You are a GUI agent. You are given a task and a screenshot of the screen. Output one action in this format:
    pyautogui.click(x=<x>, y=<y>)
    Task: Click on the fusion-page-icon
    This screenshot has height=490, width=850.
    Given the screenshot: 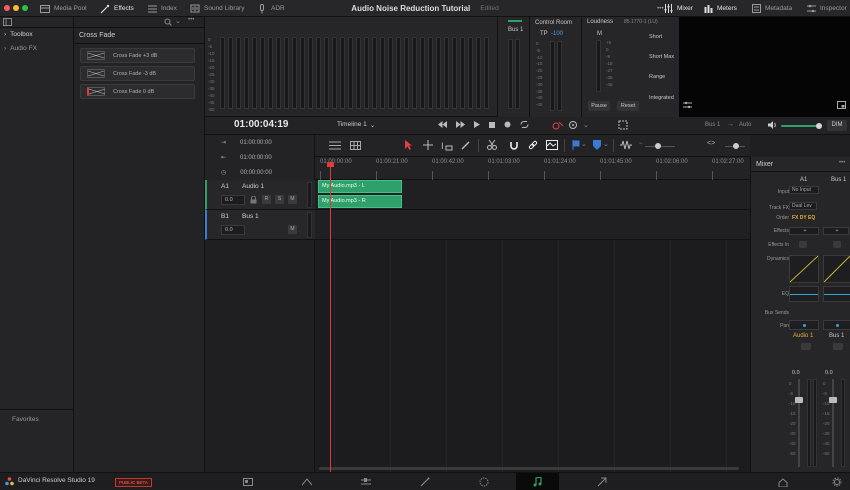 What is the action you would take?
    pyautogui.click(x=425, y=482)
    